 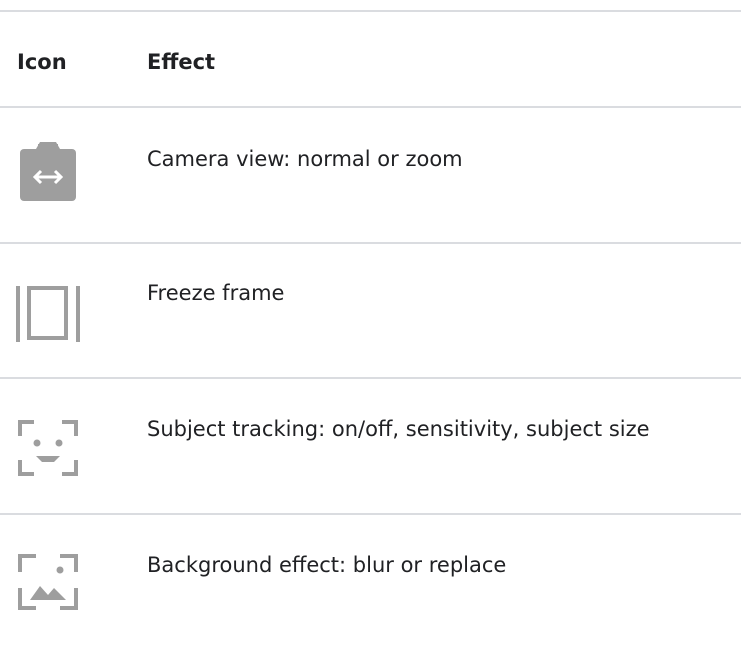 What do you see at coordinates (42, 62) in the screenshot?
I see `header-icon: Icon` at bounding box center [42, 62].